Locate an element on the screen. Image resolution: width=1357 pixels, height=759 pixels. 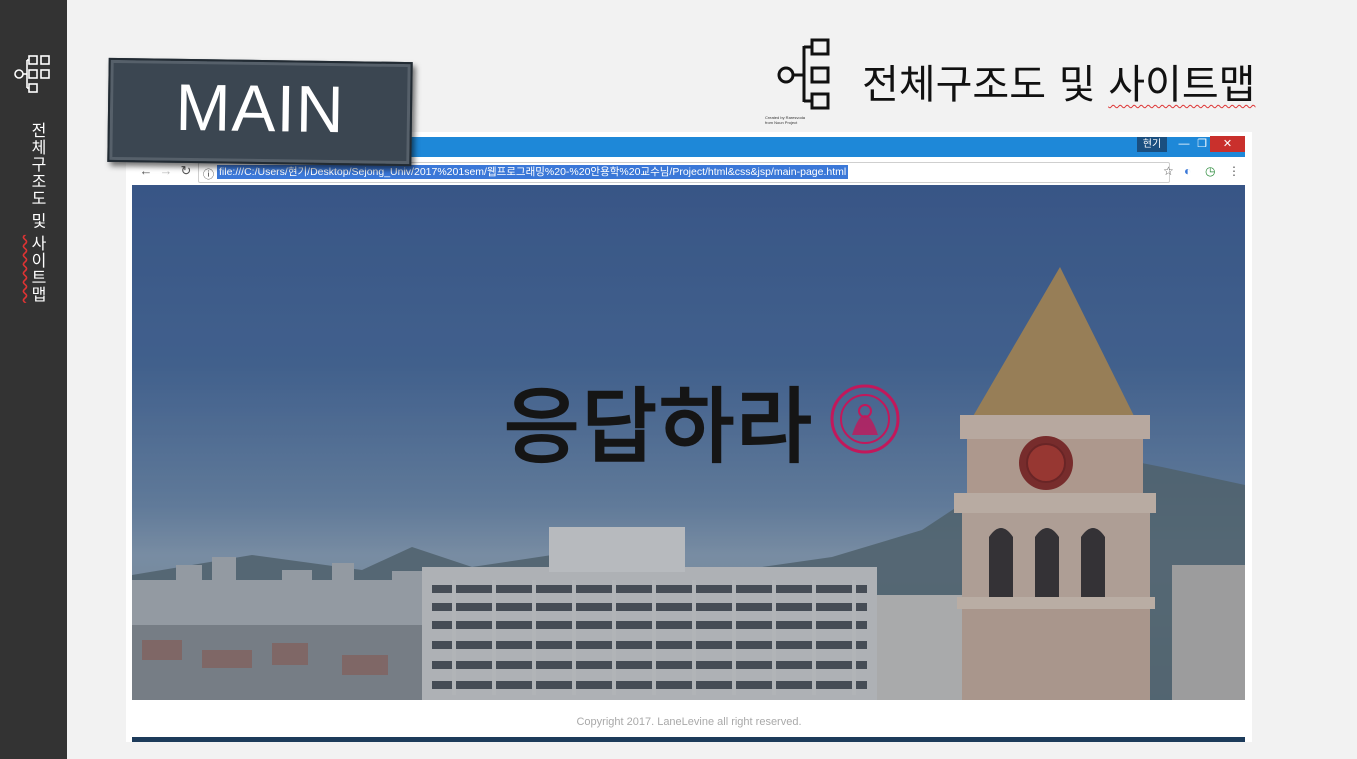
extension-icon: ◐ is located at coordinates (1187, 171).